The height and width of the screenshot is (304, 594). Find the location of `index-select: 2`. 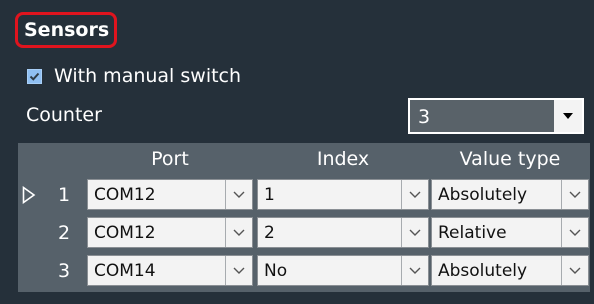

index-select: 2 is located at coordinates (343, 232).